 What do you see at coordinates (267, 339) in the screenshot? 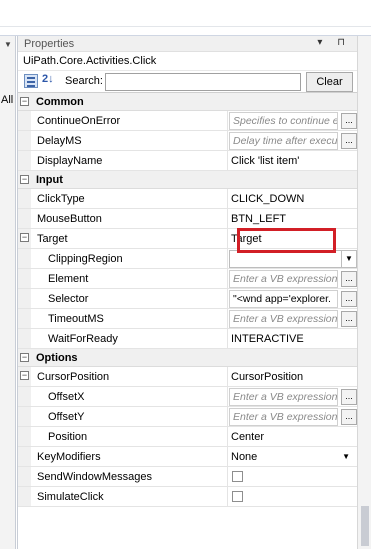
I see `value-text: INTERACTIVE` at bounding box center [267, 339].